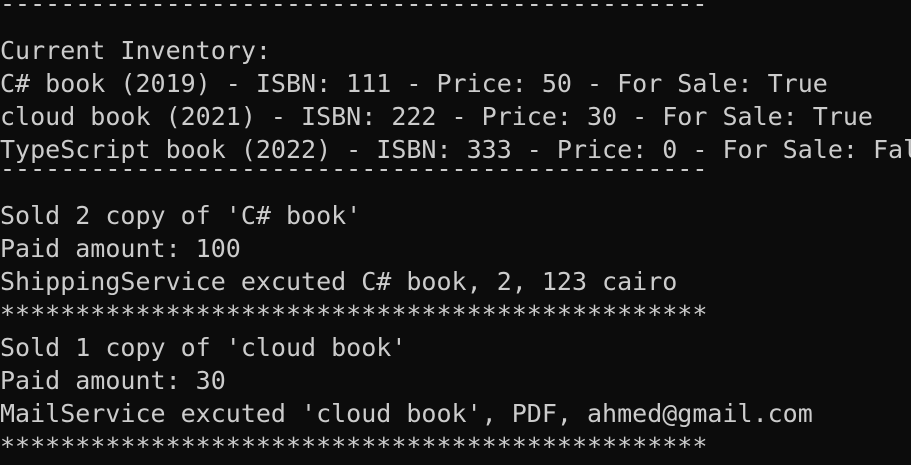 This screenshot has height=465, width=911. I want to click on paid-amount: Paid amount: 30, so click(113, 380).